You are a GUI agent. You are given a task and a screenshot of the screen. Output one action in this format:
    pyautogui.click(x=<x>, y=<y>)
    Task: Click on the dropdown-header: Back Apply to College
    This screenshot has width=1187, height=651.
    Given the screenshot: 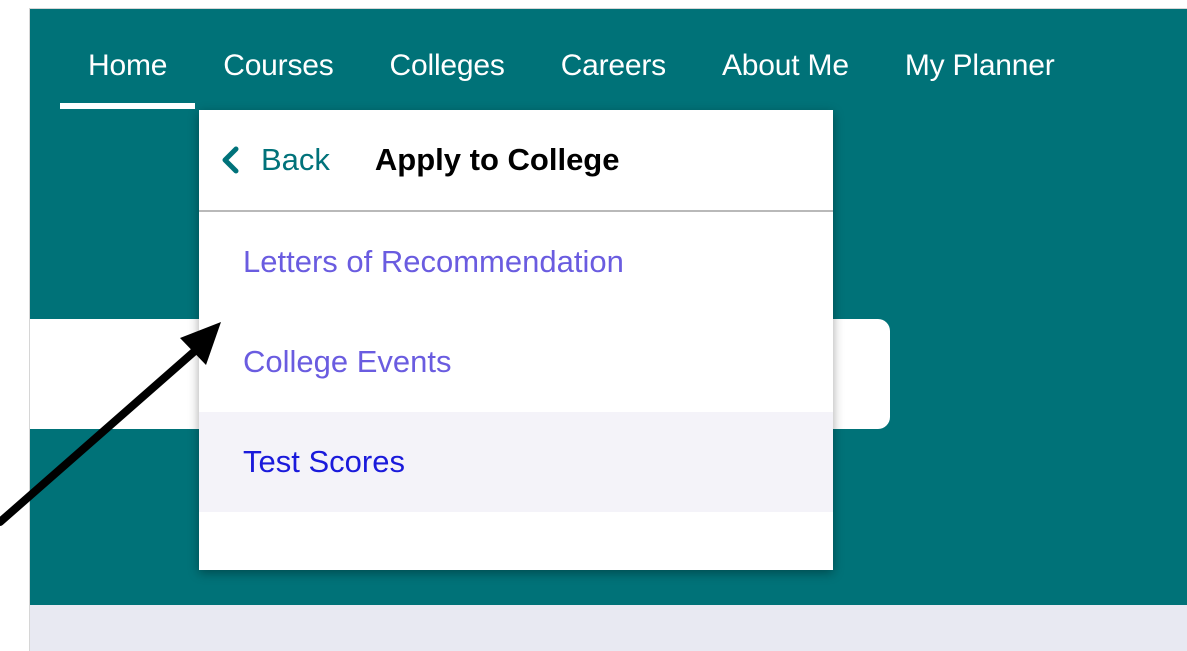 What is the action you would take?
    pyautogui.click(x=516, y=161)
    